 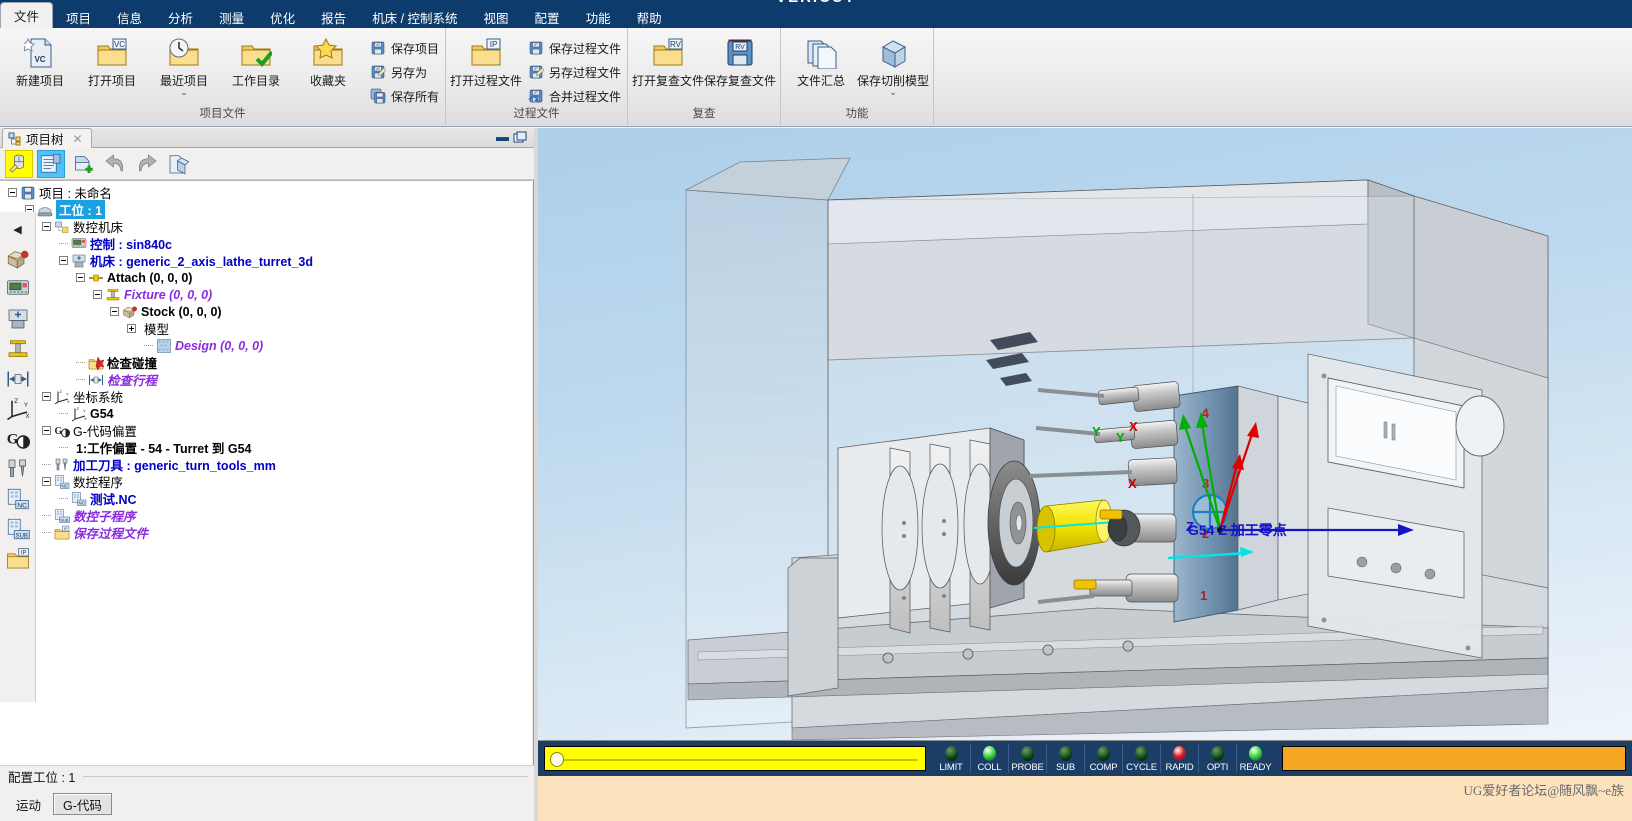 I want to click on menu-item-9: 配置, so click(x=547, y=17).